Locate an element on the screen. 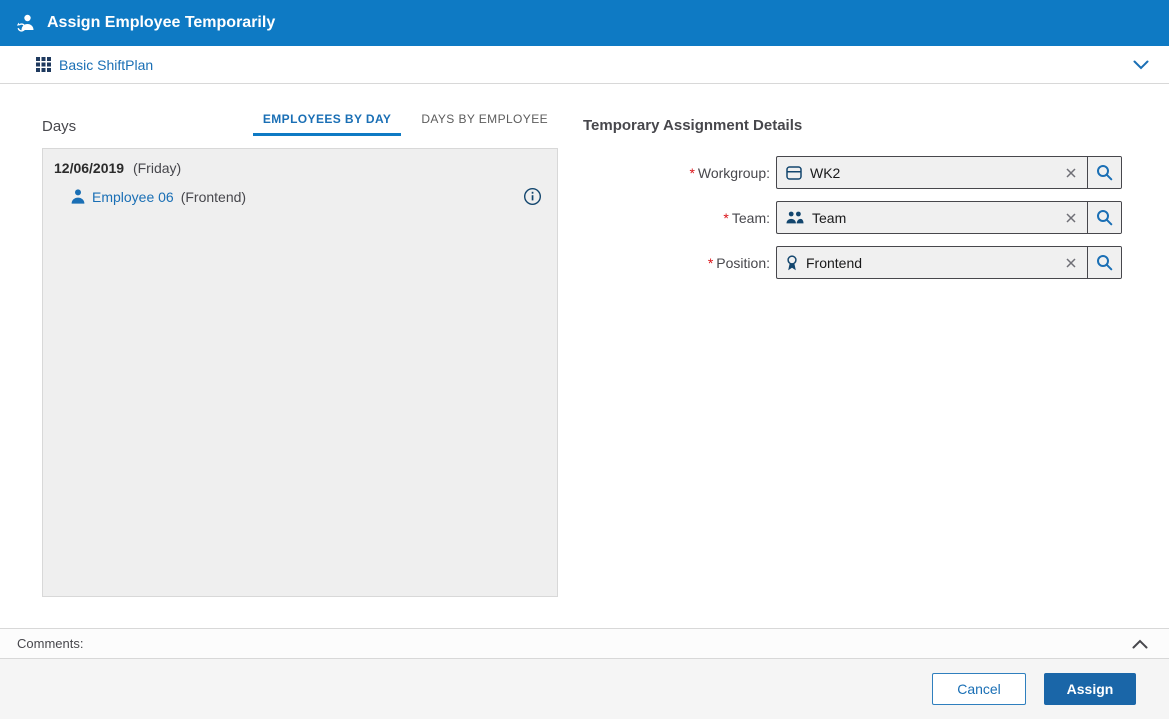 This screenshot has width=1169, height=719. chevron-up-icon is located at coordinates (1140, 644).